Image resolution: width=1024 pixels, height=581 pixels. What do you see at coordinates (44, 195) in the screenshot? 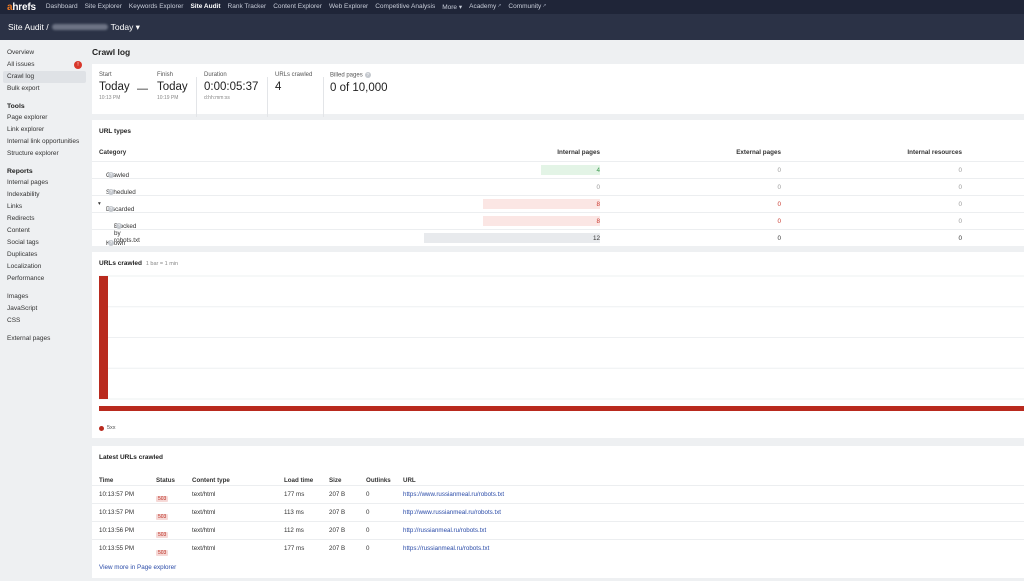
I see `sidebar-item-indexability: Indexability` at bounding box center [44, 195].